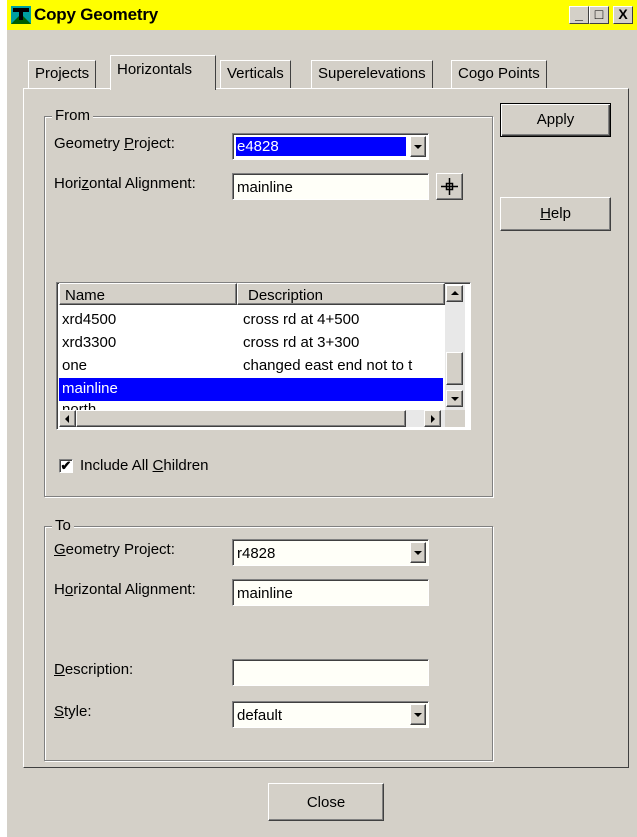 The height and width of the screenshot is (837, 637). Describe the element at coordinates (330, 146) in the screenshot. I see `from-geometry-project-combo: e4828` at that location.